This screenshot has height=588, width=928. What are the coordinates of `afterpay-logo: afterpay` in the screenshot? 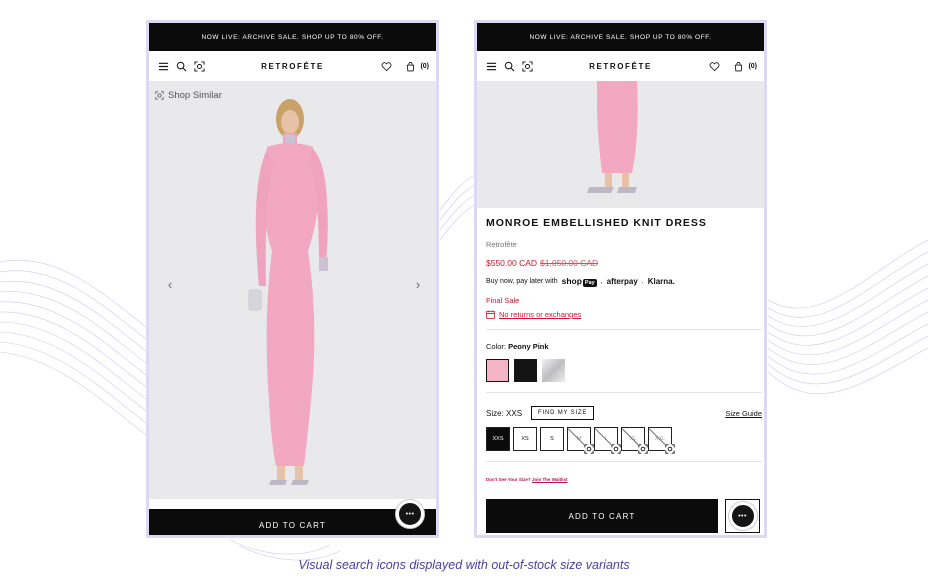 It's located at (622, 281).